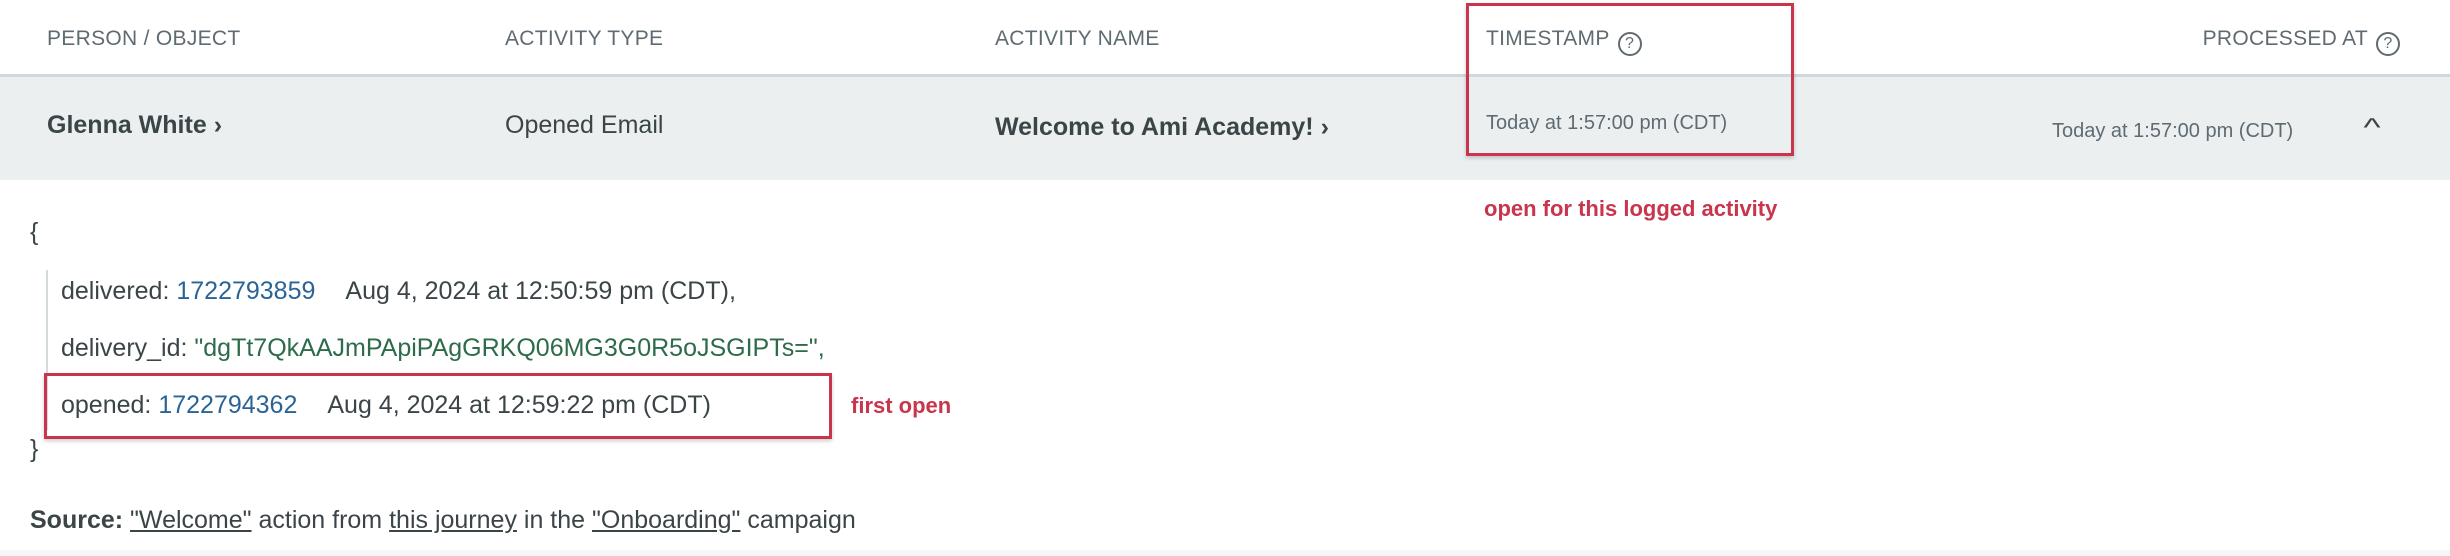 This screenshot has width=2450, height=556. What do you see at coordinates (320, 520) in the screenshot?
I see `source-text: action from` at bounding box center [320, 520].